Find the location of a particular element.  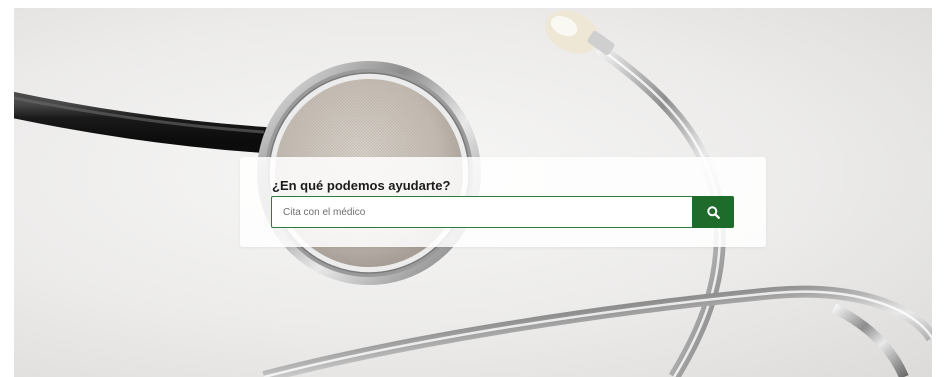

search-heading: ¿En qué podemos ayudarte? is located at coordinates (361, 185).